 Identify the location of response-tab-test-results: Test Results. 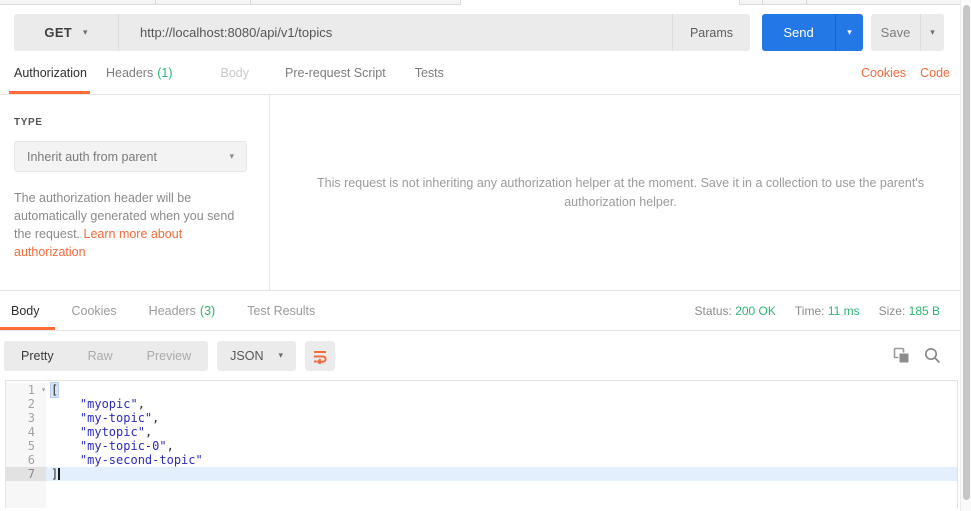
(281, 310).